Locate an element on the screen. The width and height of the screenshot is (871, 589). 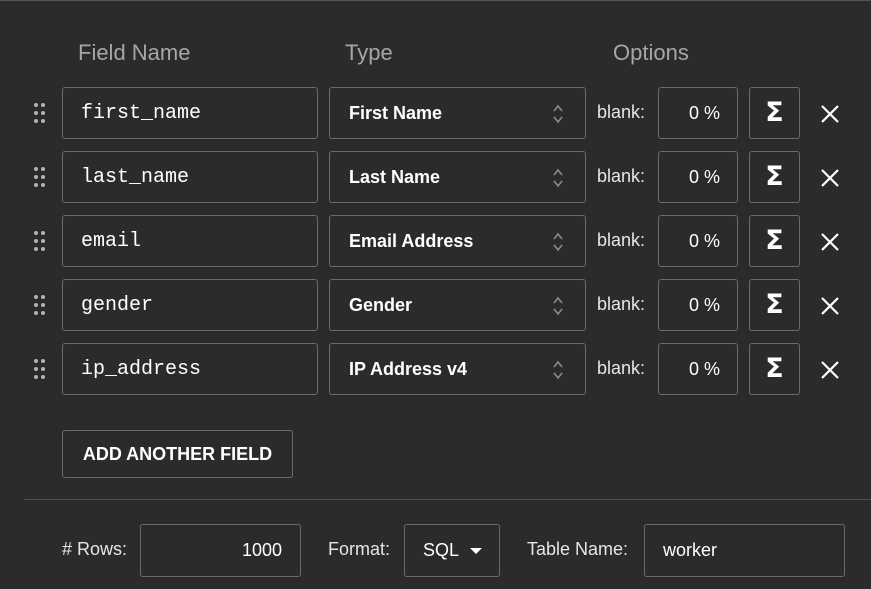
field-type-select: Last Name is located at coordinates (457, 177).